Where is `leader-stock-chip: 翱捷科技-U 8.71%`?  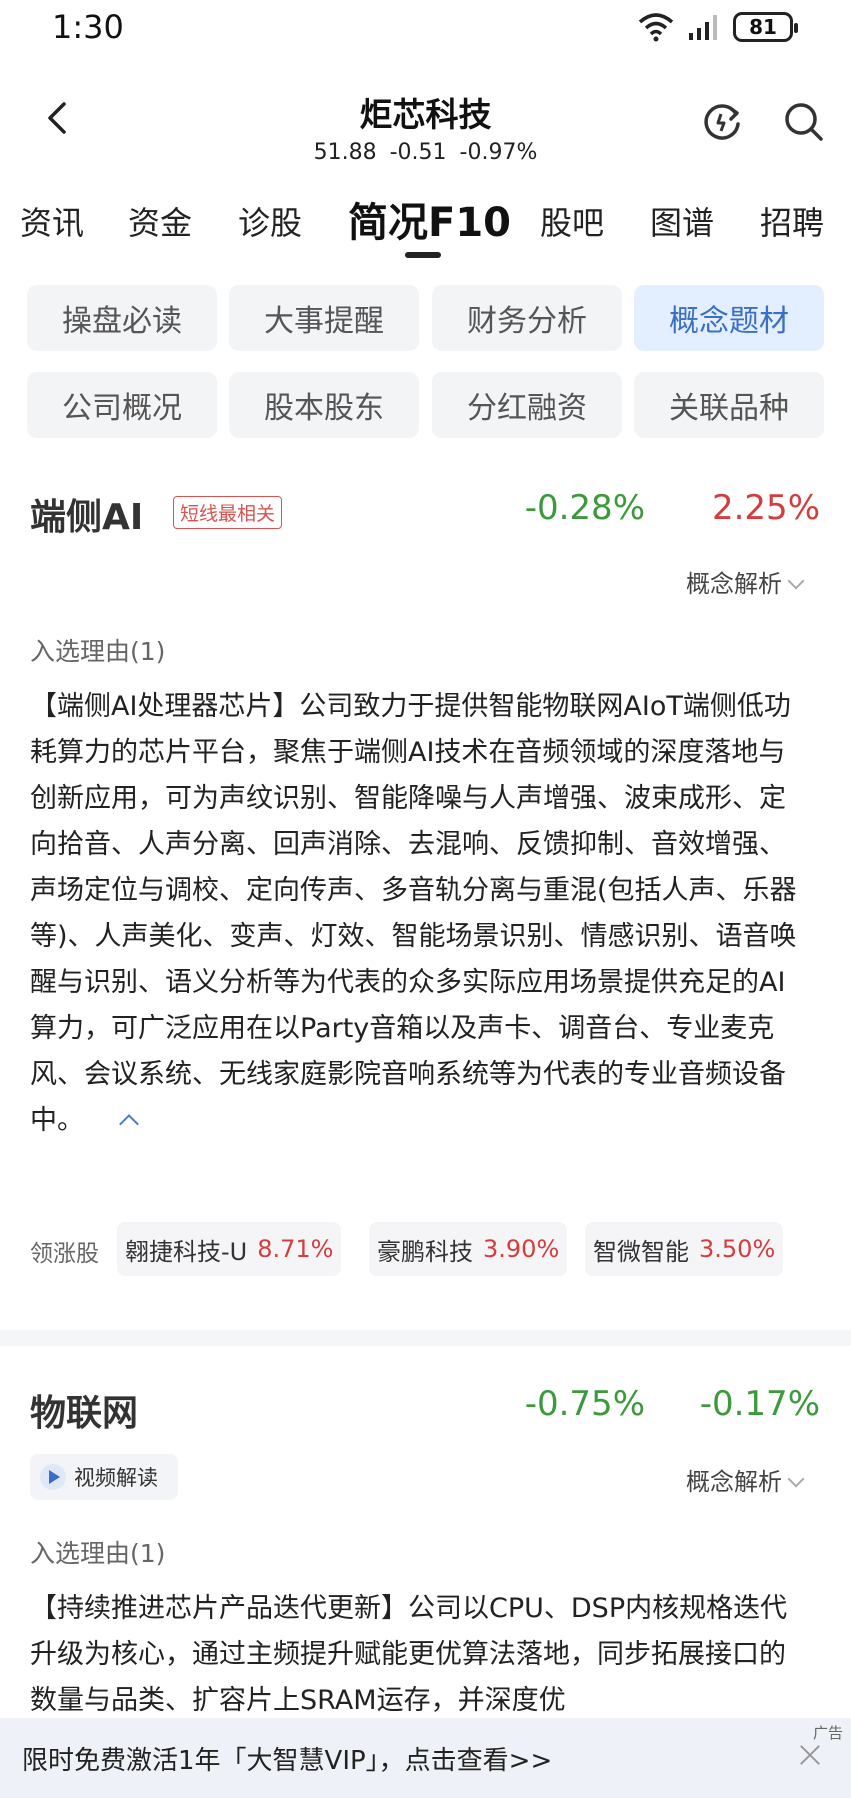
leader-stock-chip: 翱捷科技-U 8.71% is located at coordinates (229, 1249).